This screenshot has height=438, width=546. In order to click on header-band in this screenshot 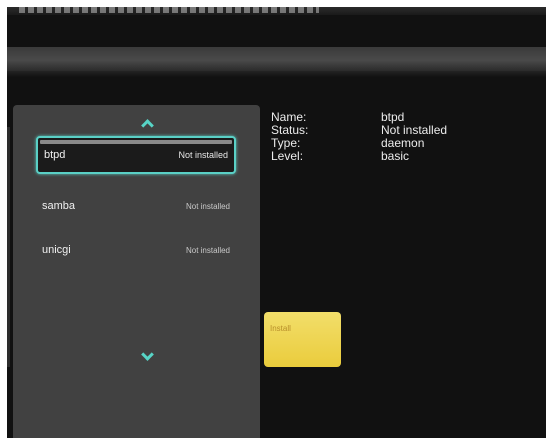, I will do `click(276, 59)`.